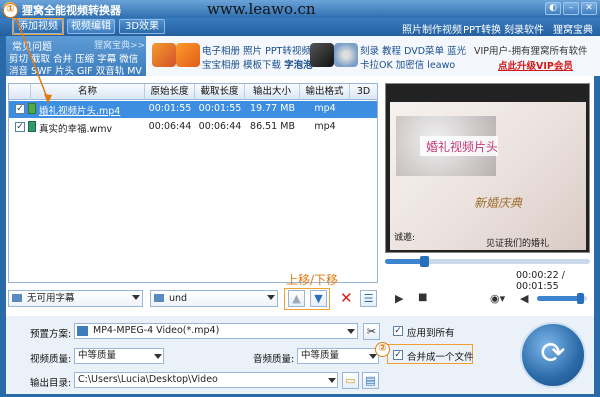  Describe the element at coordinates (75, 298) in the screenshot. I see `subtitle-select: 无可用字幕` at that location.